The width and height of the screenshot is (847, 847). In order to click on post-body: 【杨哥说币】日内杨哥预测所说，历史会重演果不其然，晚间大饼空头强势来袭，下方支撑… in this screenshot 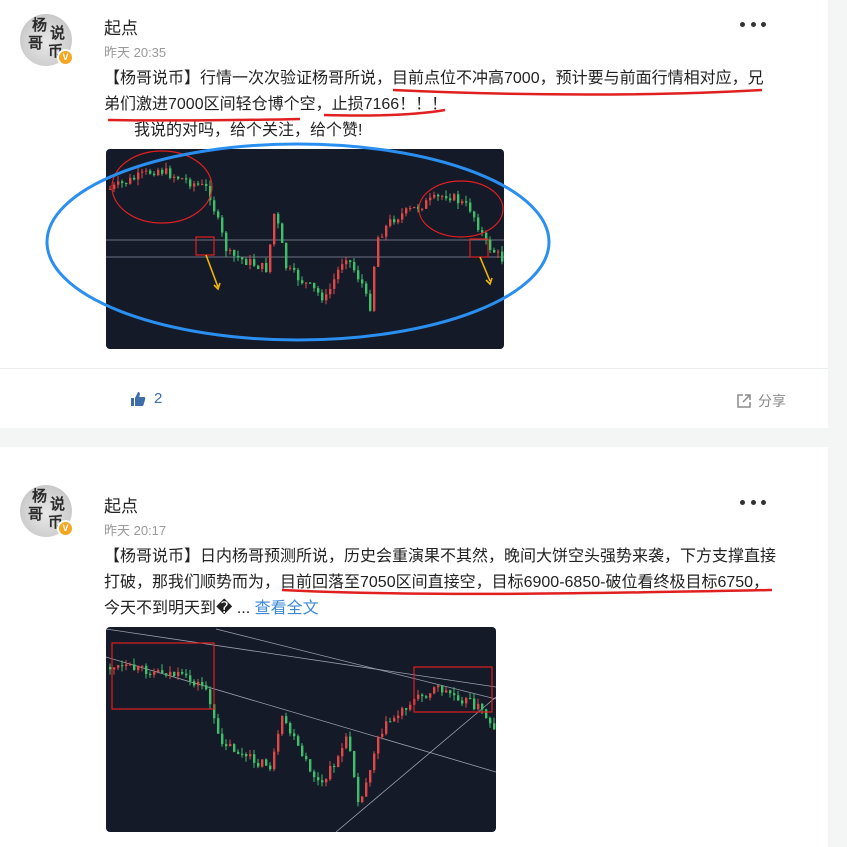, I will do `click(444, 583)`.